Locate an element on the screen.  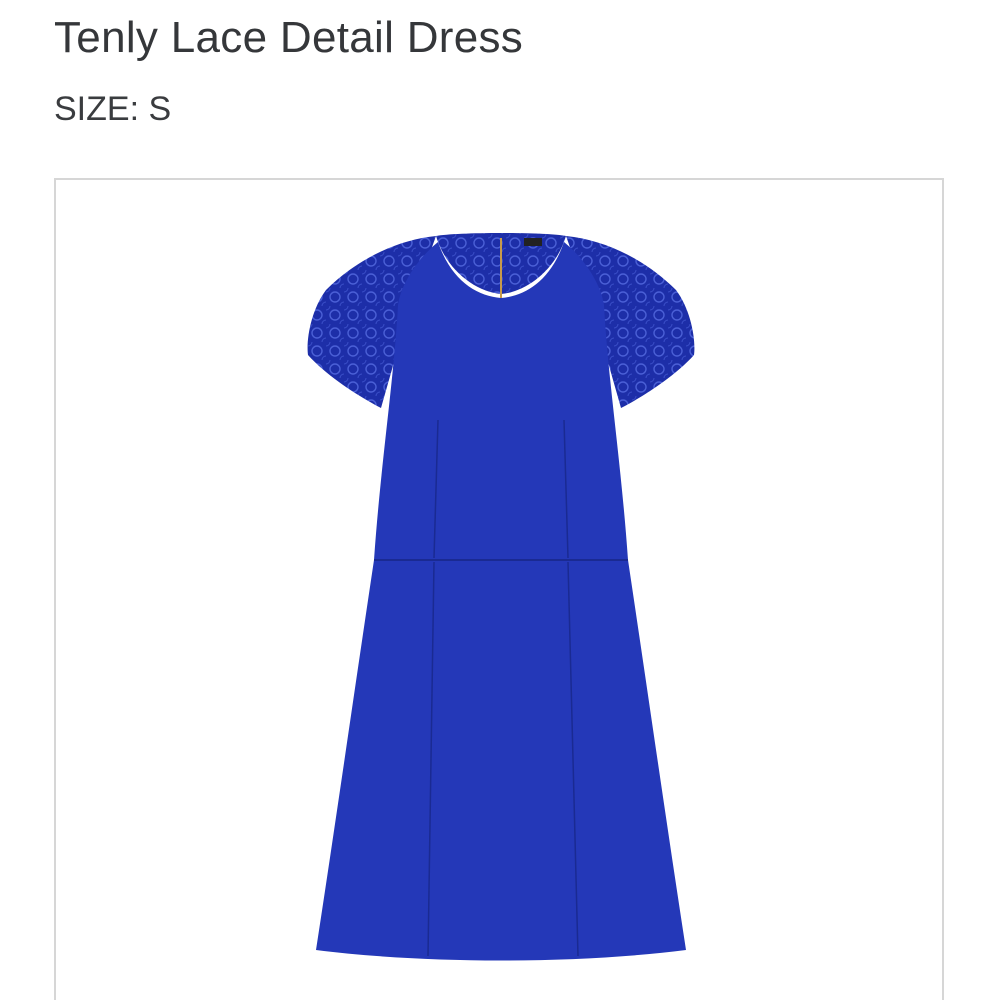
dress-skirt is located at coordinates (501, 760).